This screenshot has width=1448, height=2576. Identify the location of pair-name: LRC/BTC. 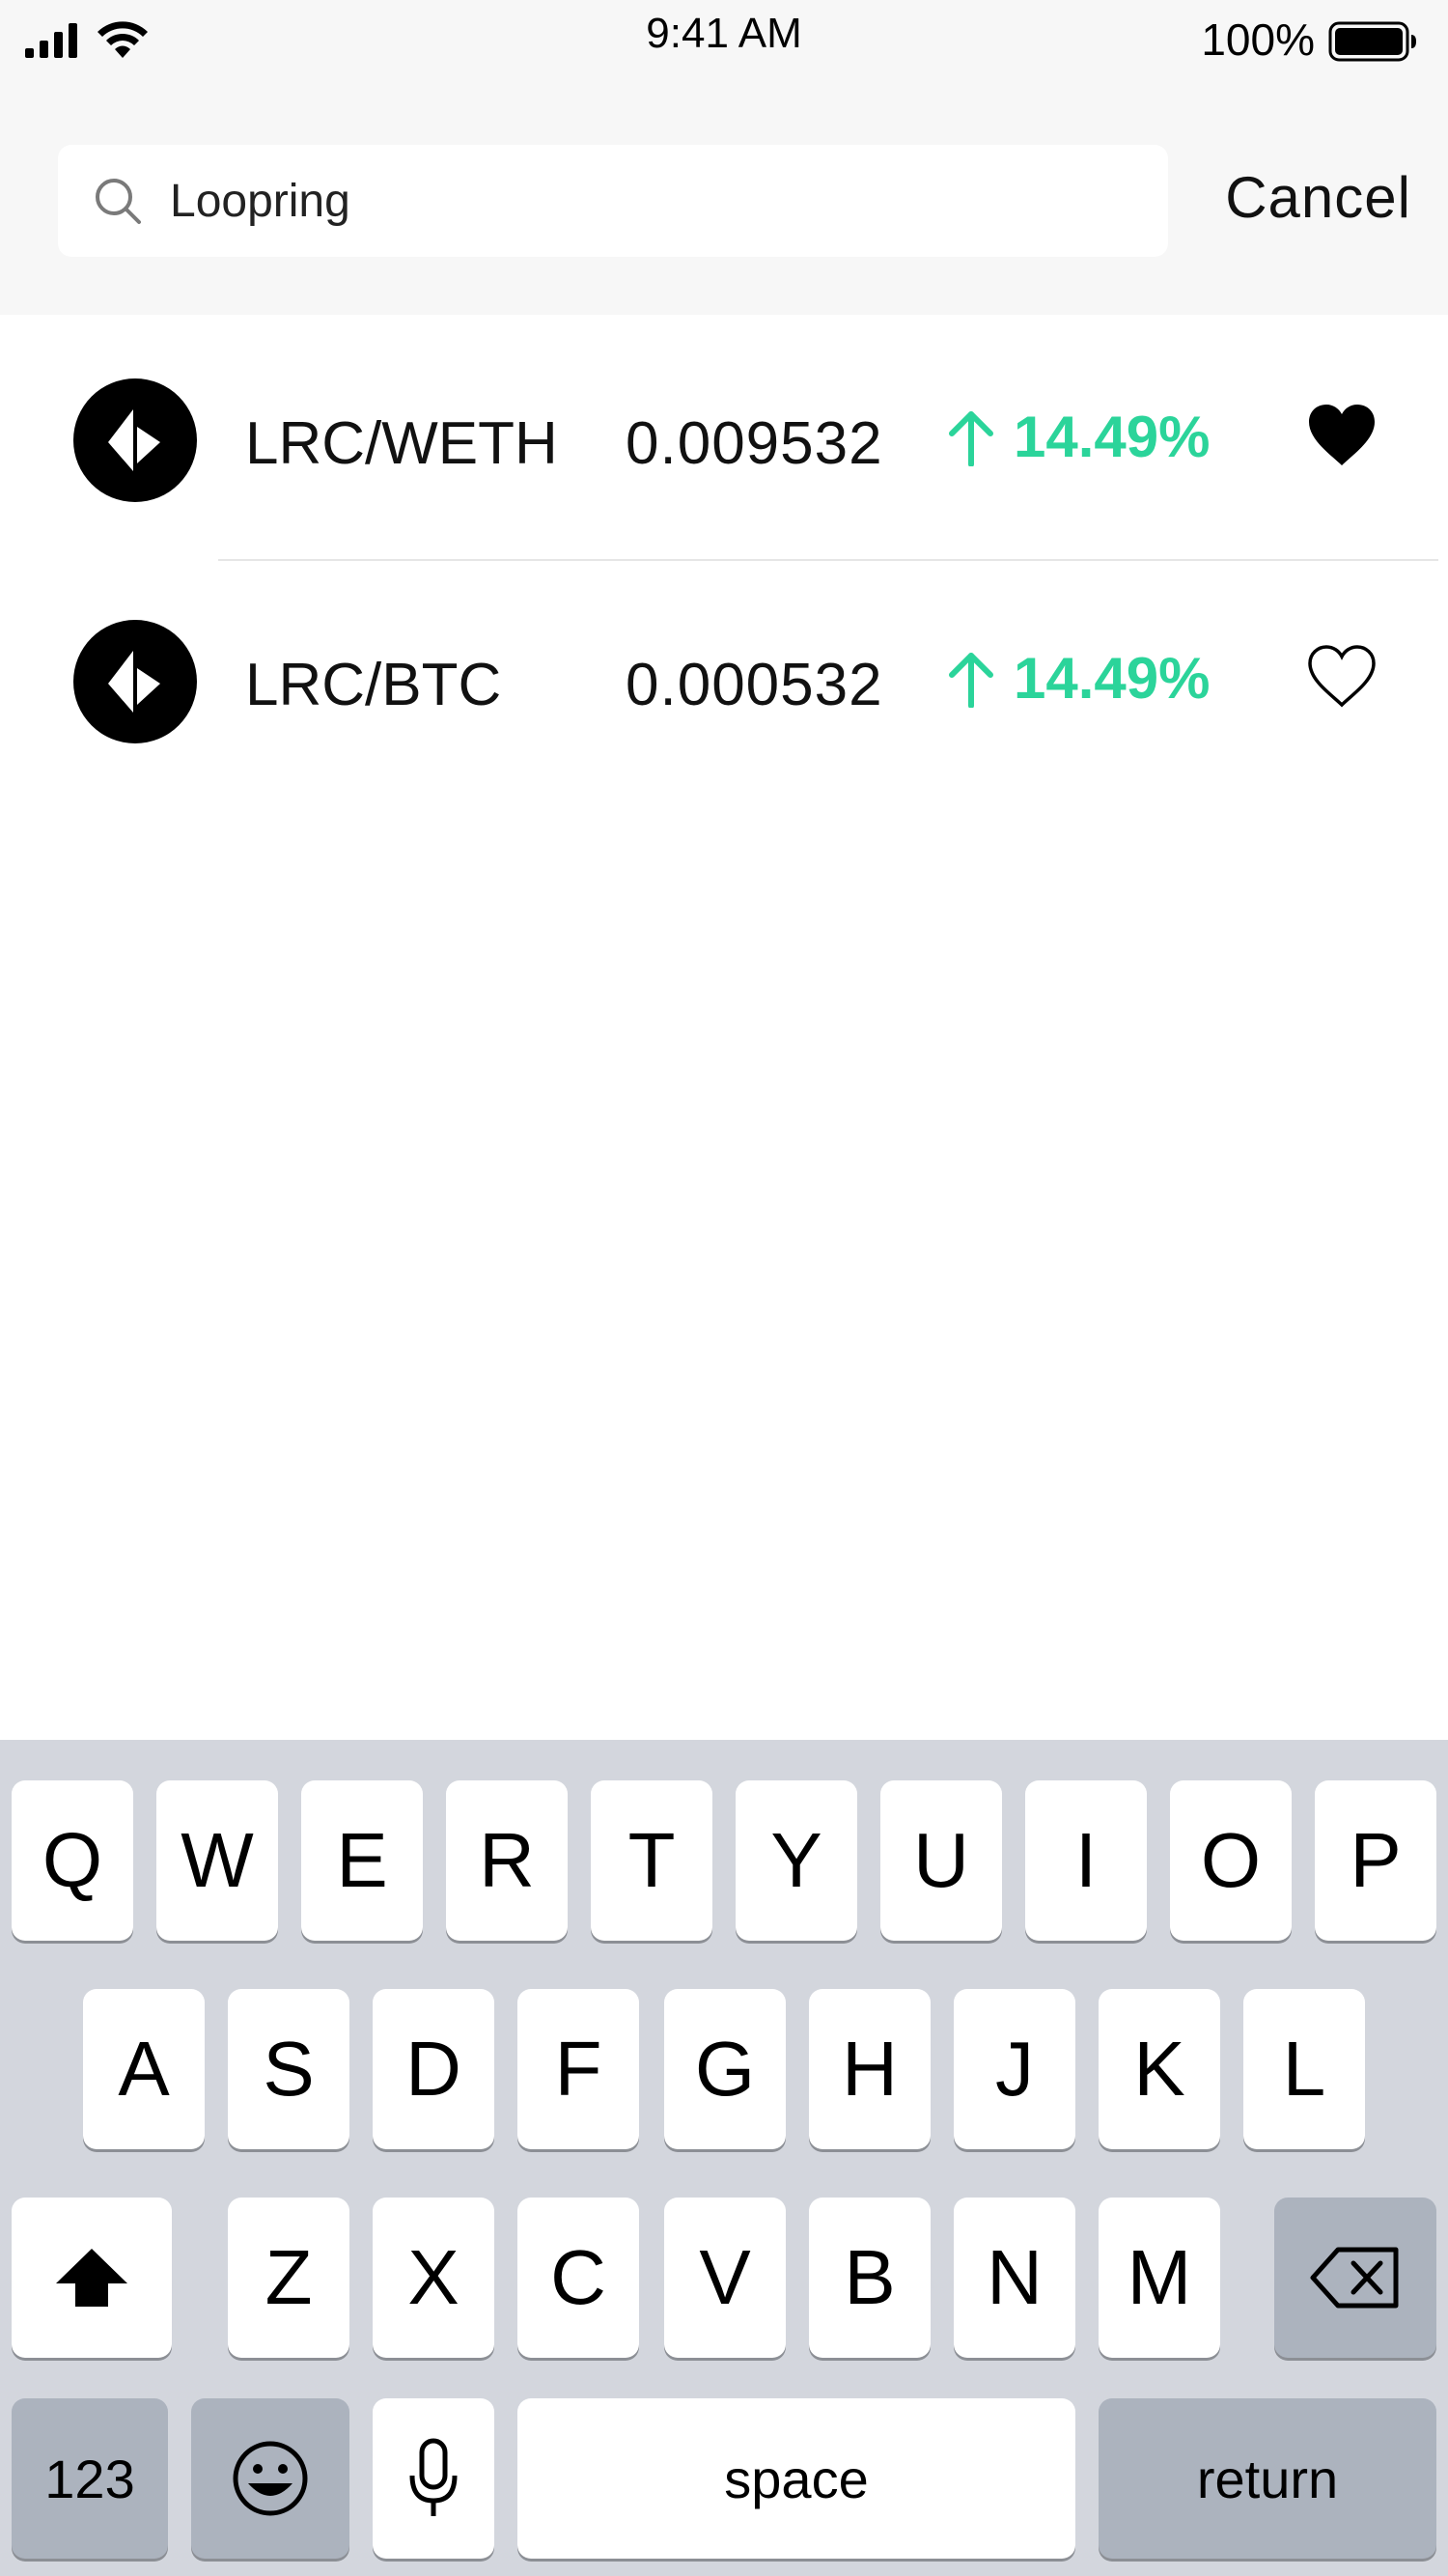
(374, 685).